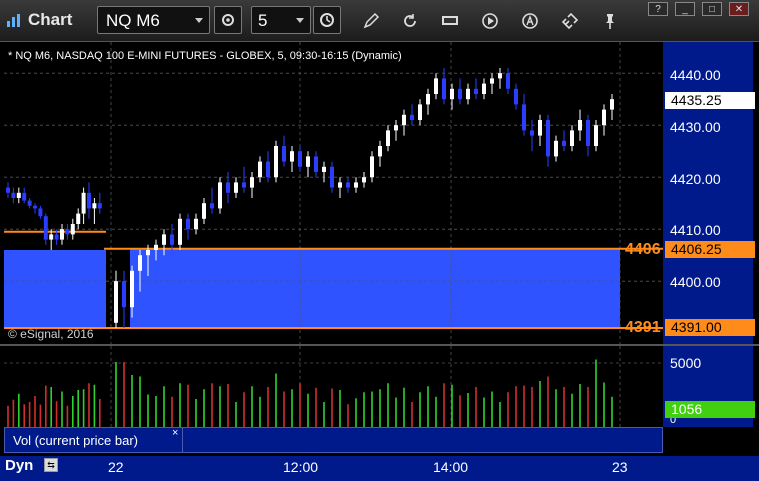 The width and height of the screenshot is (759, 481). I want to click on symbol-settings-button, so click(228, 20).